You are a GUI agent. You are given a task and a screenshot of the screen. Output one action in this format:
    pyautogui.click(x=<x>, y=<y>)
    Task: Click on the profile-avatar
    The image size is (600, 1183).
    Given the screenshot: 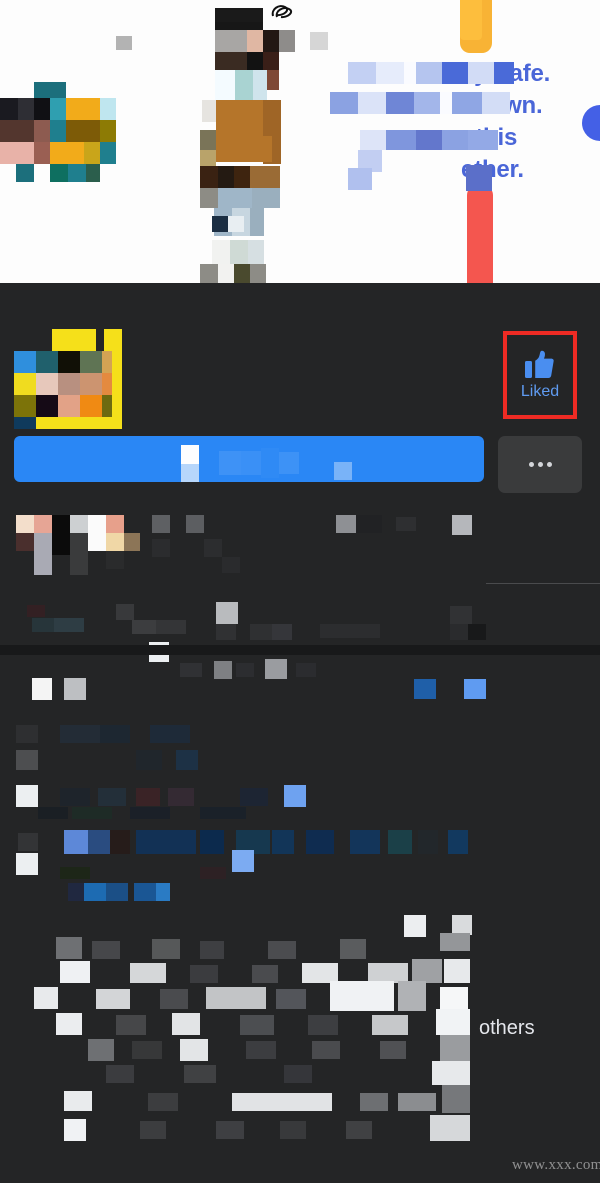 What is the action you would take?
    pyautogui.click(x=68, y=379)
    